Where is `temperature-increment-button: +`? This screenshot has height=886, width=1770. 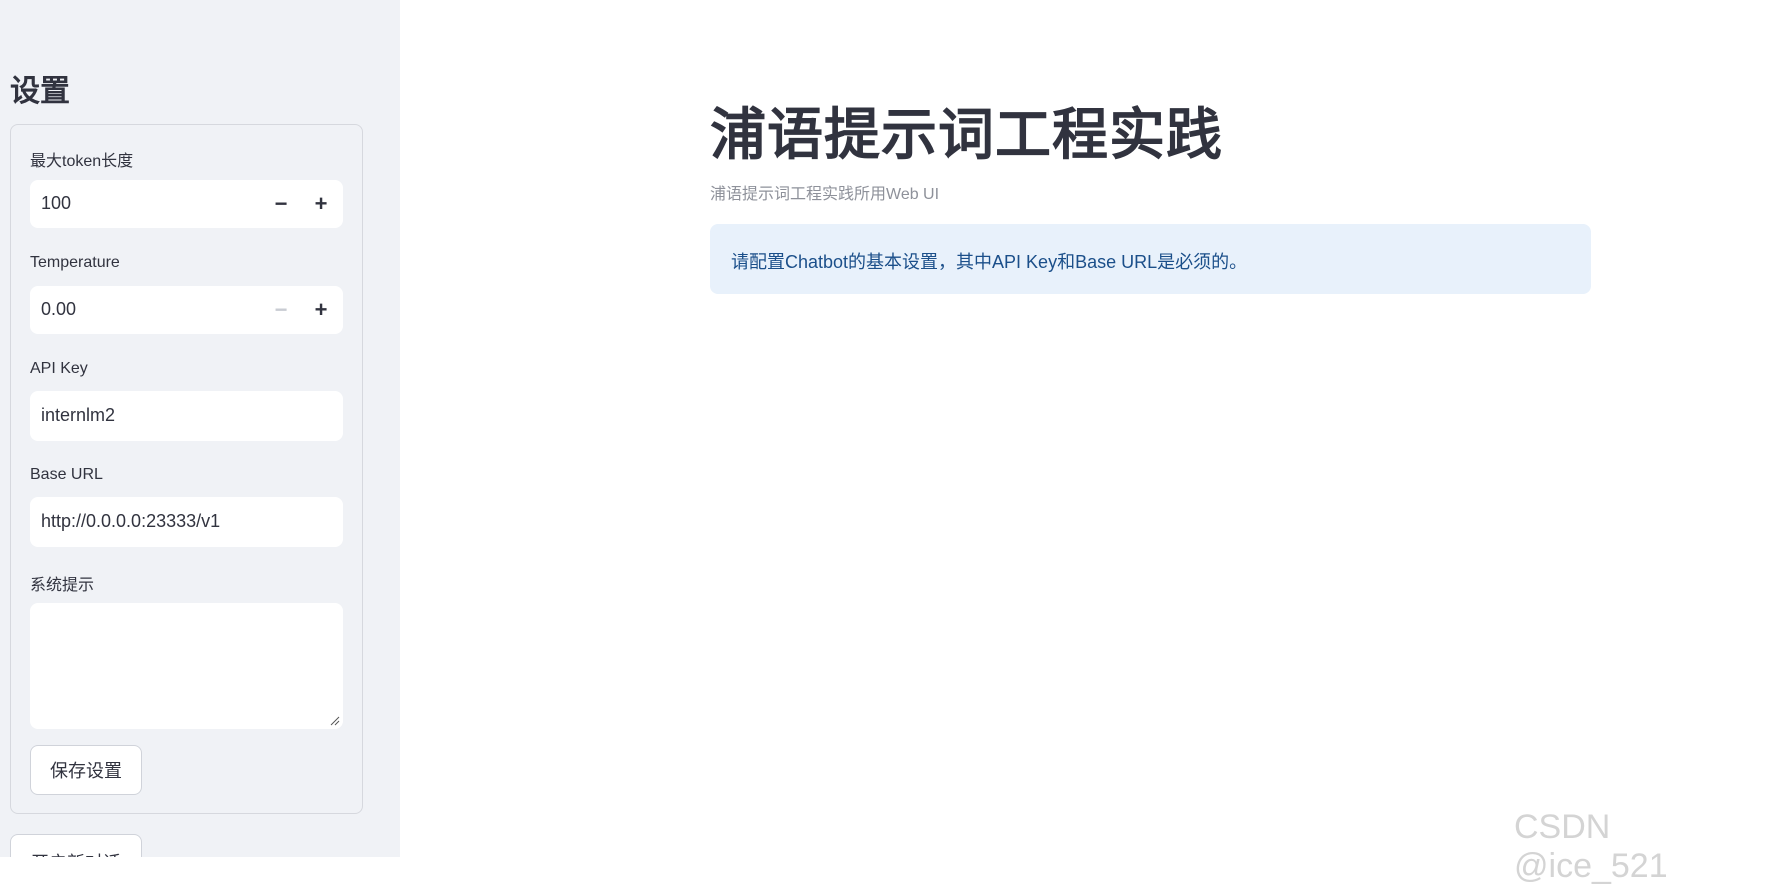
temperature-increment-button: + is located at coordinates (321, 310).